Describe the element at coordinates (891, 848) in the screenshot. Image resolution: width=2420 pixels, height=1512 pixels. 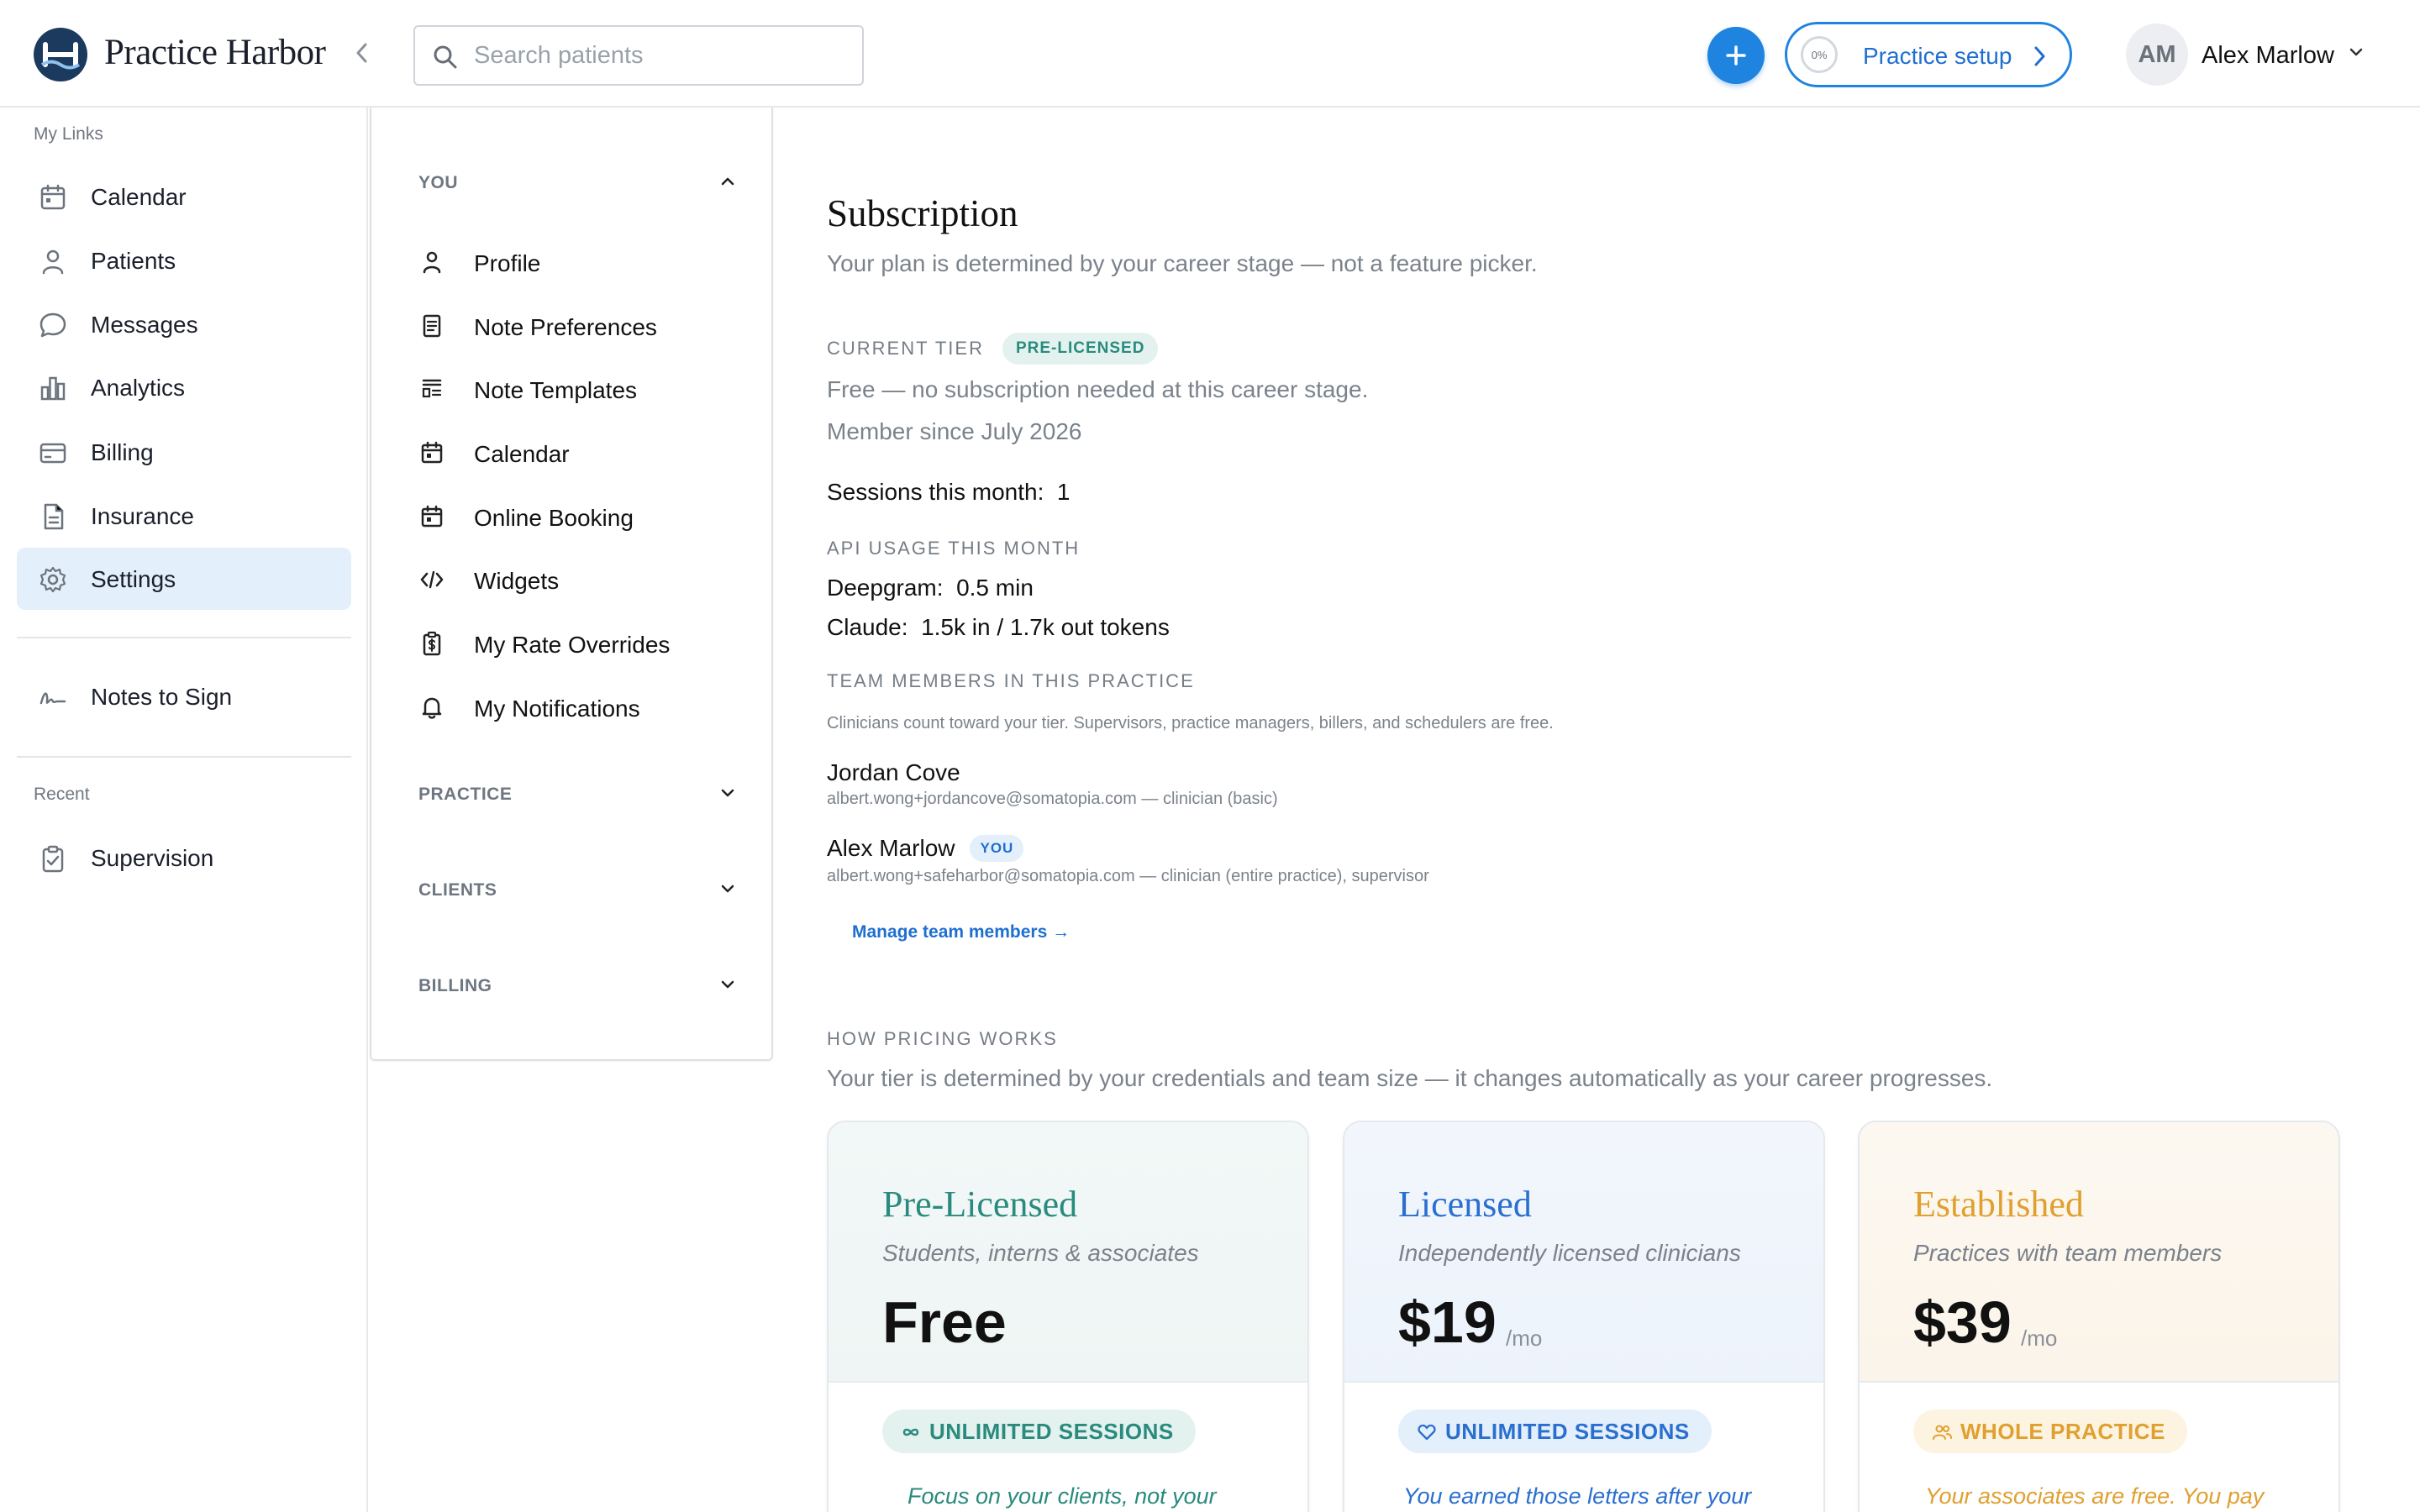
I see `member-name: Alex Marlow` at that location.